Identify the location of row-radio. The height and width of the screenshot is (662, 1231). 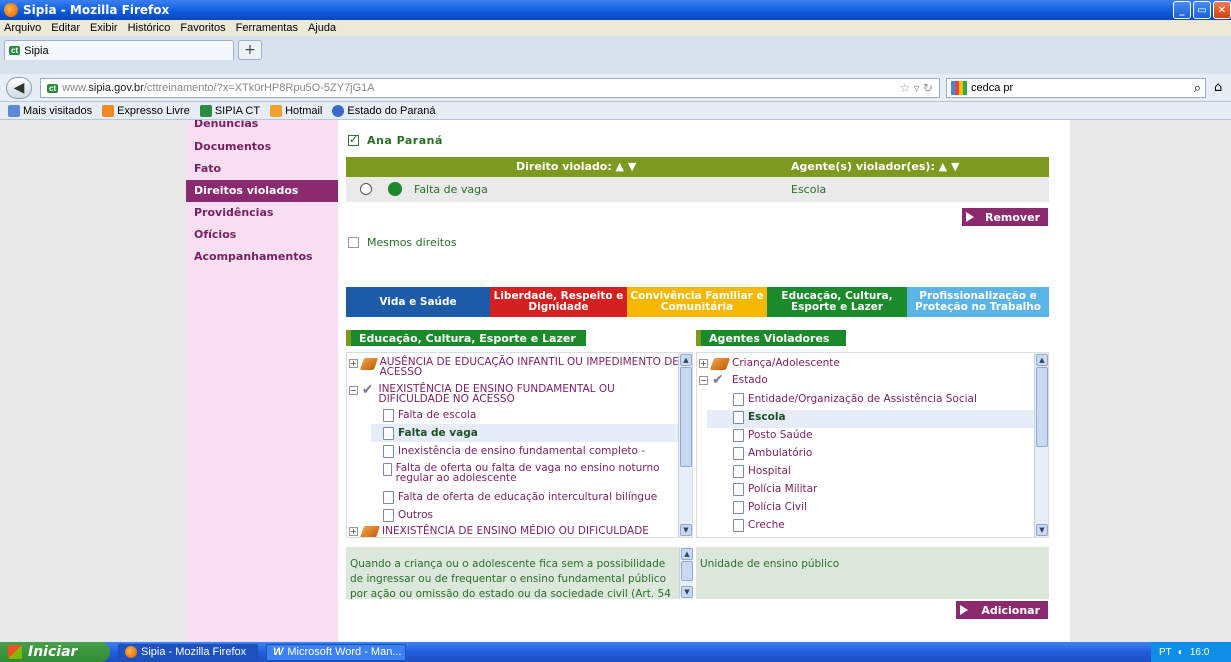
(366, 189).